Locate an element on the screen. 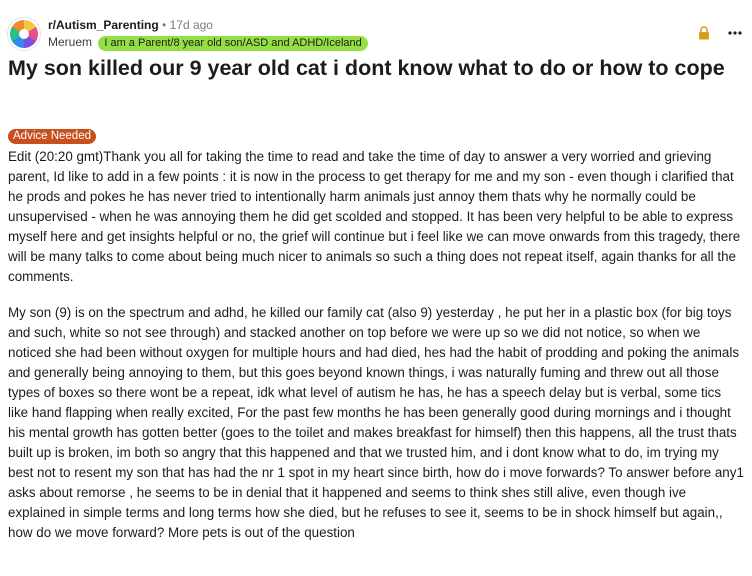 This screenshot has height=576, width=752. lock-icon is located at coordinates (704, 33).